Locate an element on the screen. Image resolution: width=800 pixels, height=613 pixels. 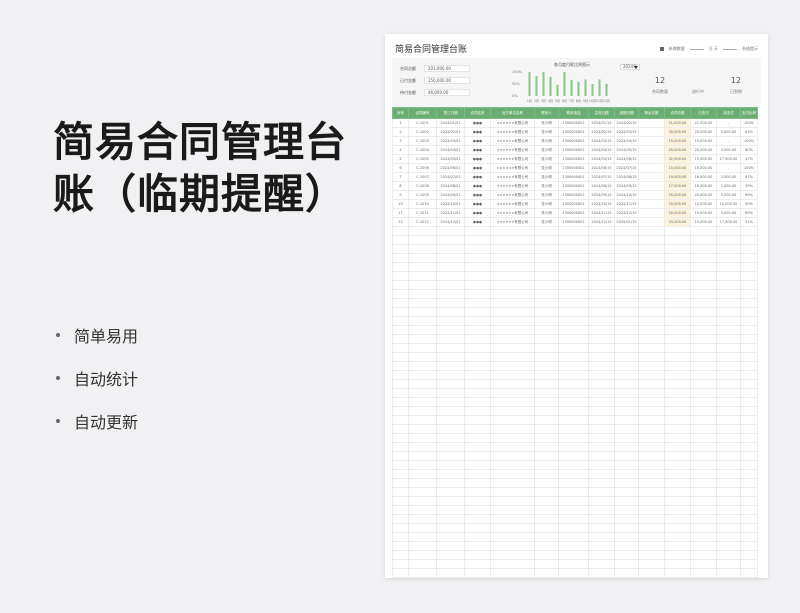
table-cell: 2024/04/15 is located at coordinates (626, 141).